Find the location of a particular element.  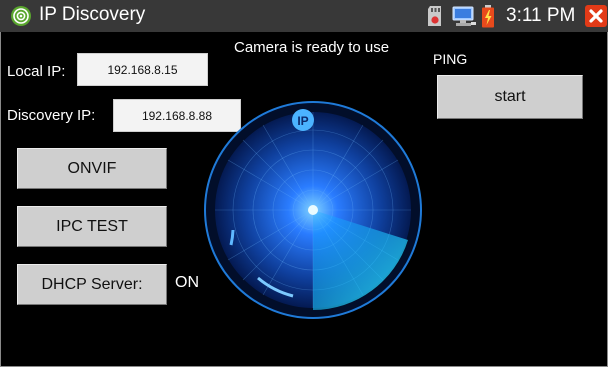

network-icon is located at coordinates (464, 16).